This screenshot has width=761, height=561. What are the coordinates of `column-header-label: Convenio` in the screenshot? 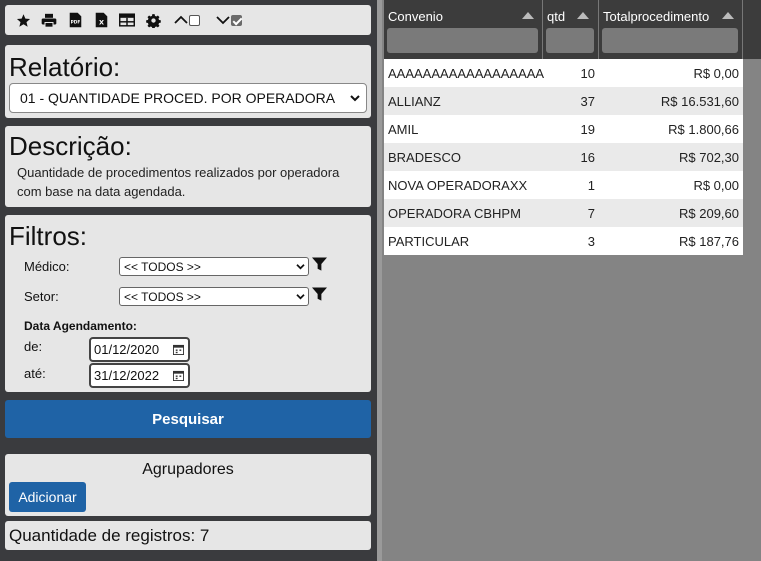 It's located at (415, 16).